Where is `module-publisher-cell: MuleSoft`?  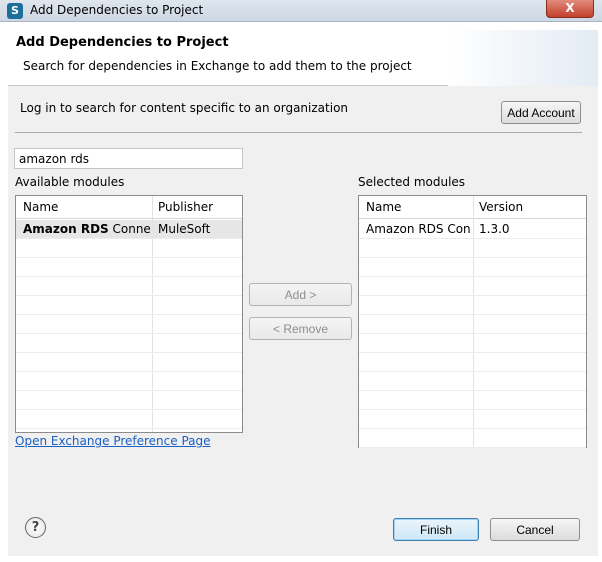 module-publisher-cell: MuleSoft is located at coordinates (184, 229).